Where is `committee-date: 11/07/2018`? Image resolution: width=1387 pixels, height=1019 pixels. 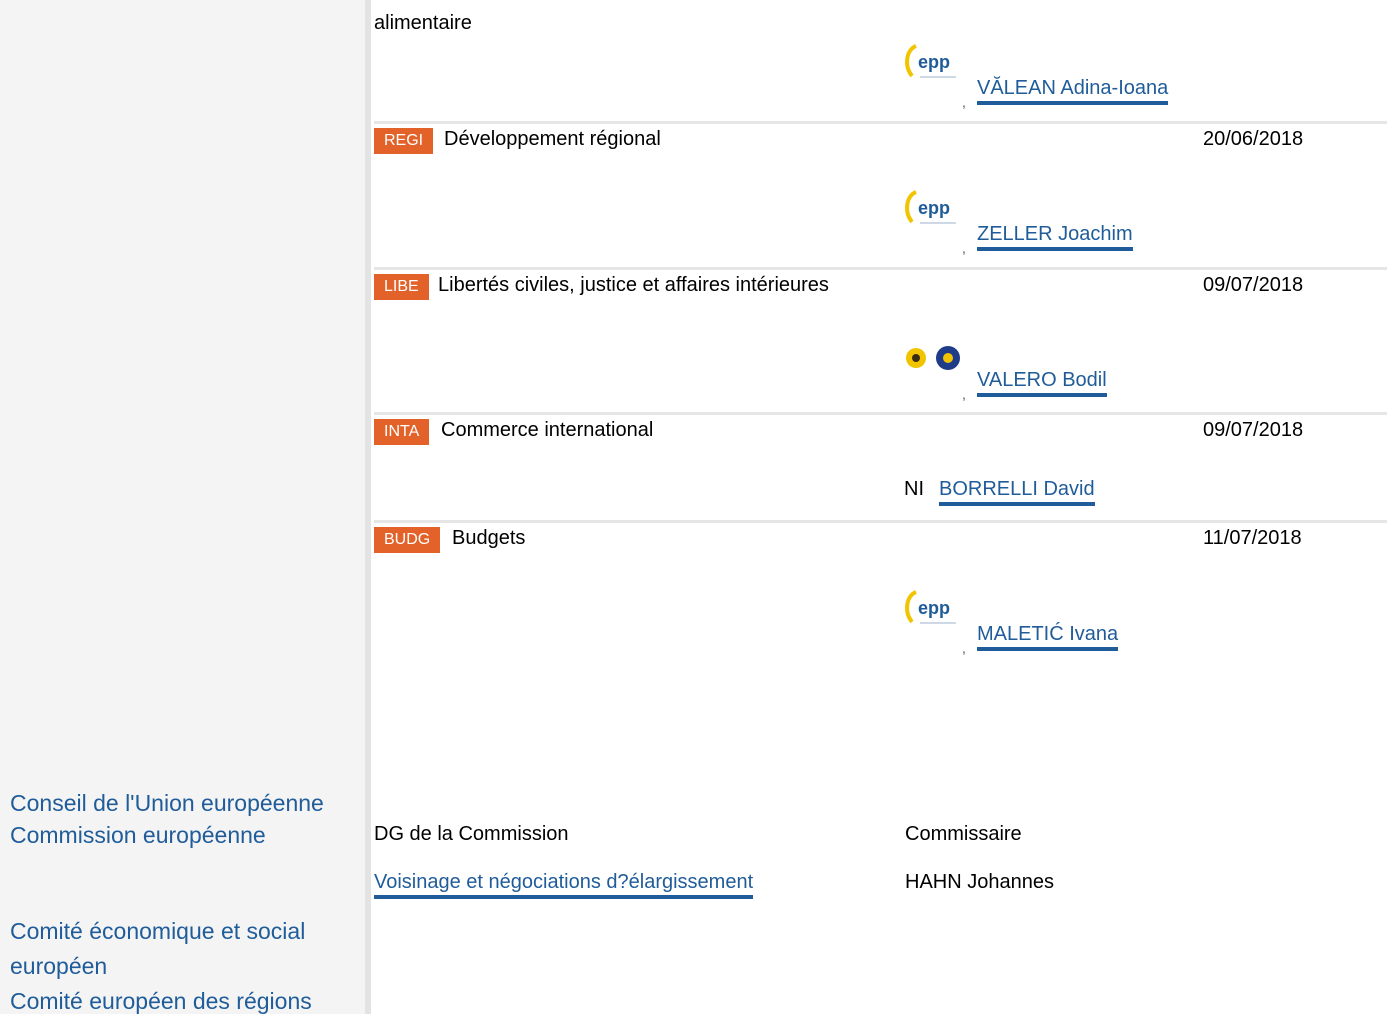
committee-date: 11/07/2018 is located at coordinates (1252, 538).